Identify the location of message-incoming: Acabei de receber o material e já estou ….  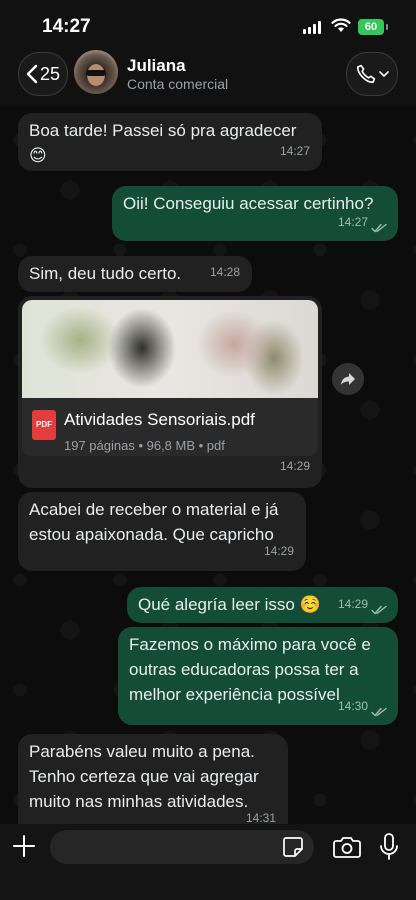
(162, 531).